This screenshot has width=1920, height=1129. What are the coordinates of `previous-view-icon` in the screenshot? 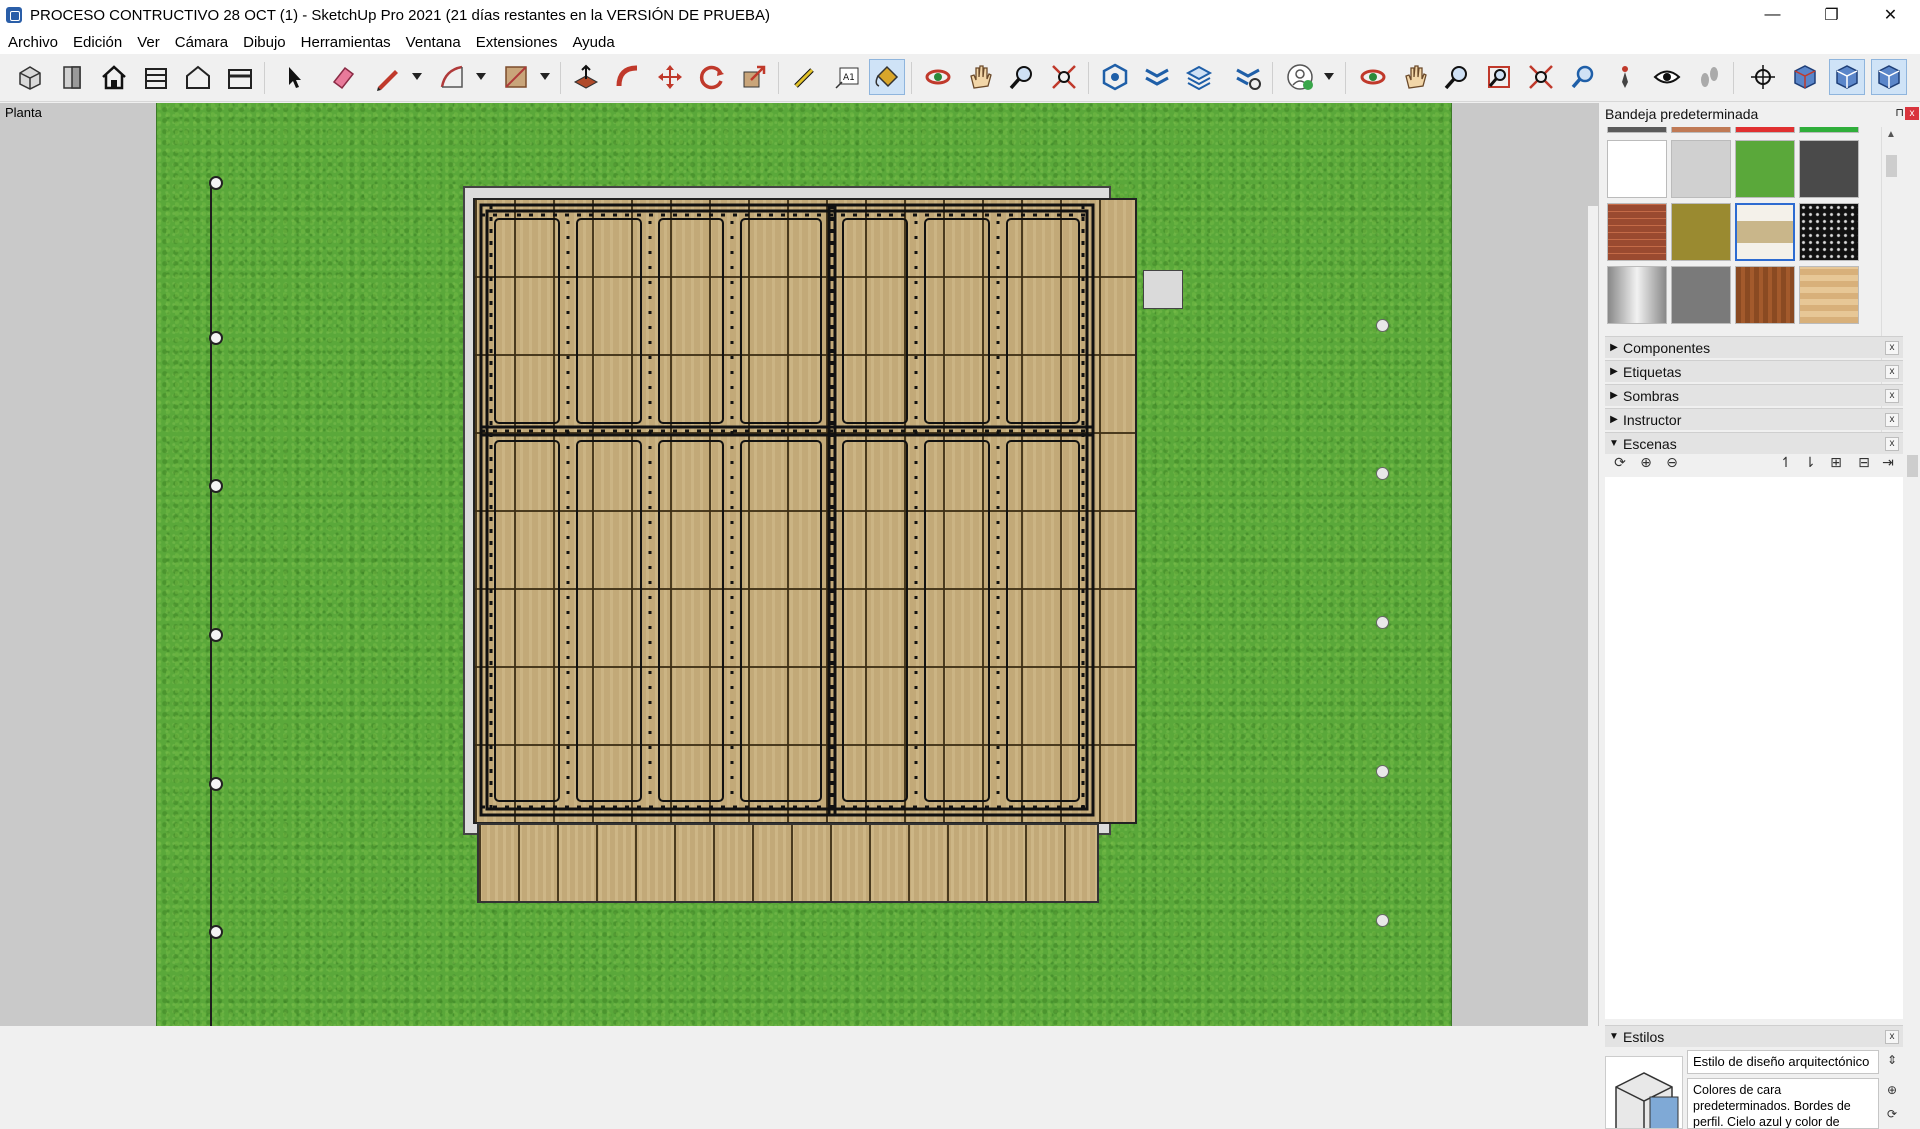 It's located at (1583, 77).